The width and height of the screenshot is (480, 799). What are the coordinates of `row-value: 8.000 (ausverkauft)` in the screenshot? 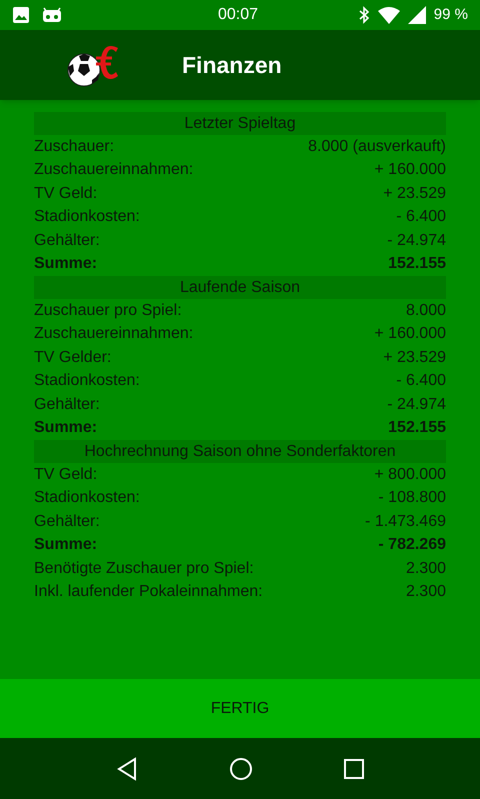 It's located at (377, 146).